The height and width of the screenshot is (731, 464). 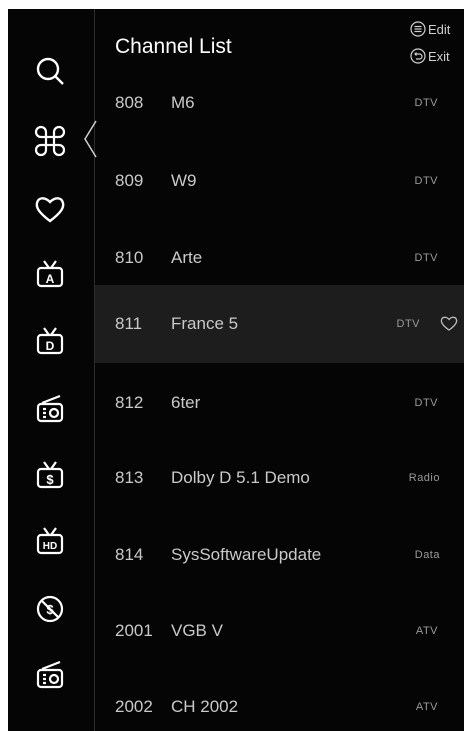 I want to click on channel-name: 6ter, so click(x=186, y=402).